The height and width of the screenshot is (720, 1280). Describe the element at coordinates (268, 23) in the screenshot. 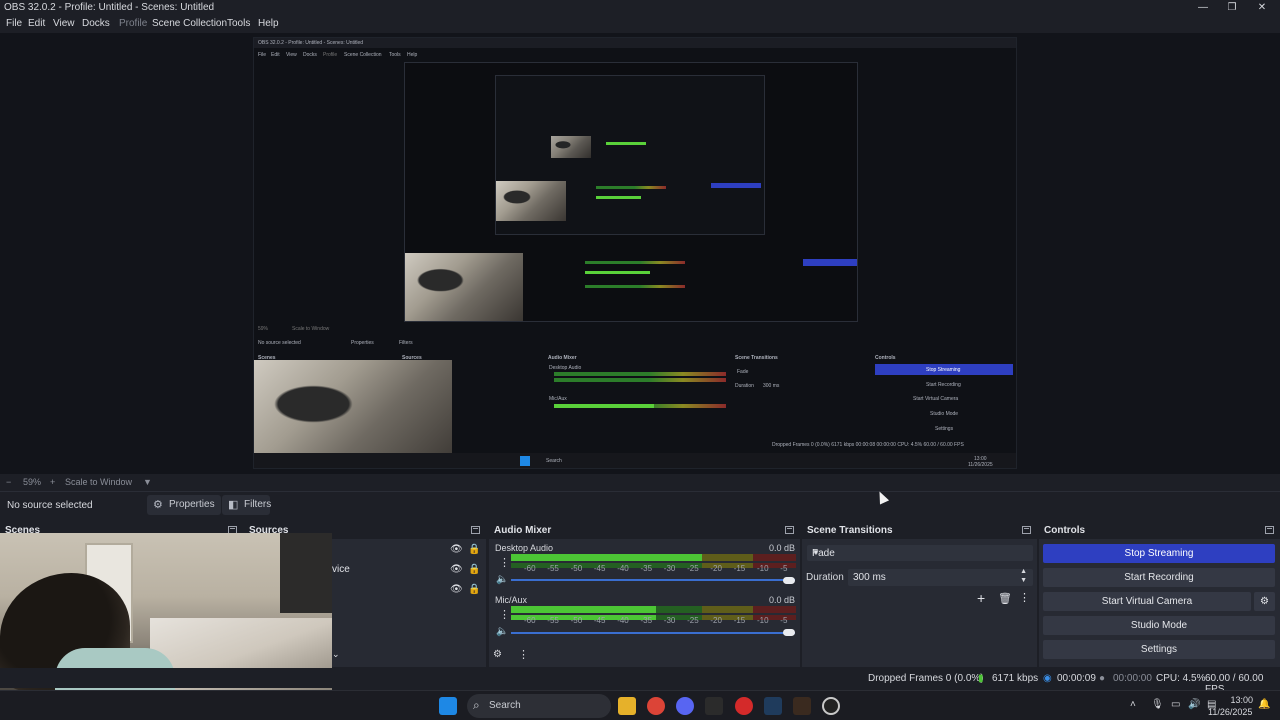

I see `menu-help: Help` at that location.